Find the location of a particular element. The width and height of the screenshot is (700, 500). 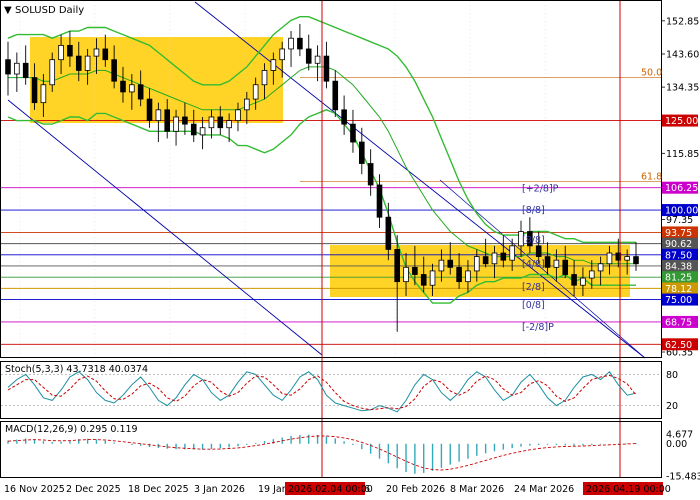

level-tag-label: 125.00 is located at coordinates (681, 121).